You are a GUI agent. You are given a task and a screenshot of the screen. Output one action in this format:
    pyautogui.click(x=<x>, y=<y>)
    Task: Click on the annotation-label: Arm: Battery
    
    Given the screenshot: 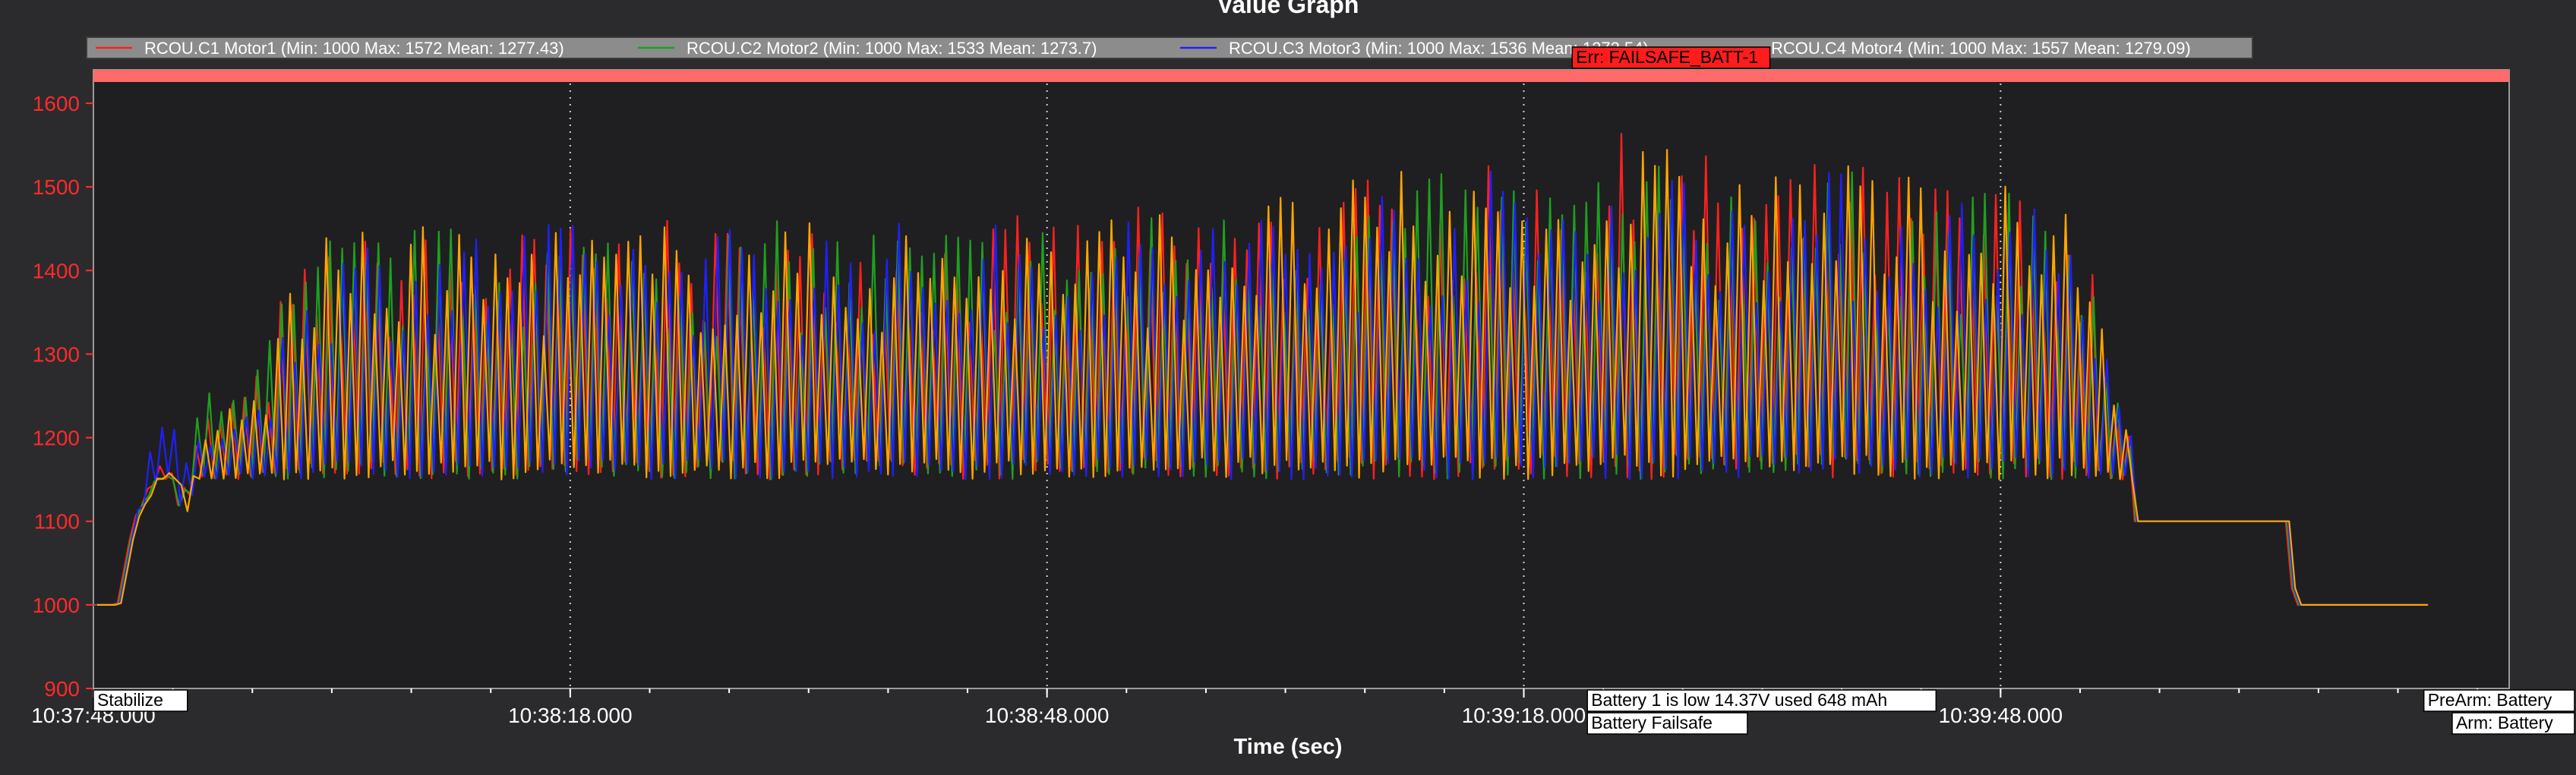 What is the action you would take?
    pyautogui.click(x=2504, y=722)
    